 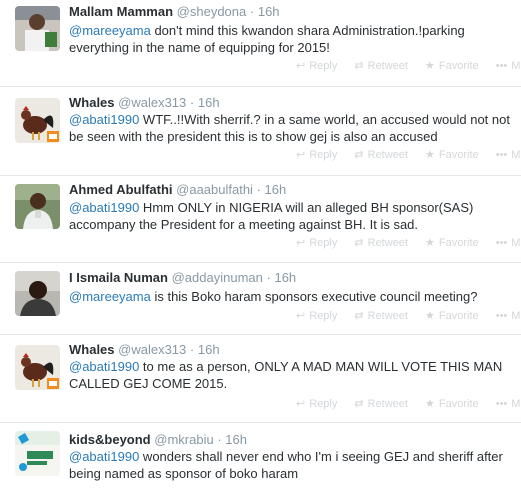 What do you see at coordinates (121, 189) in the screenshot?
I see `user-fullname: Ahmed Abulfathi` at bounding box center [121, 189].